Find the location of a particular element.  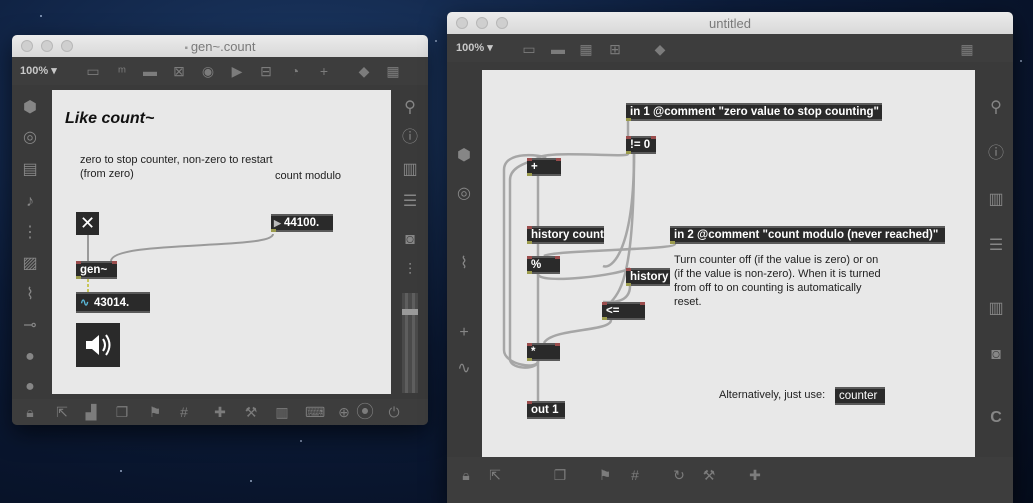

plus-object: + is located at coordinates (544, 167).